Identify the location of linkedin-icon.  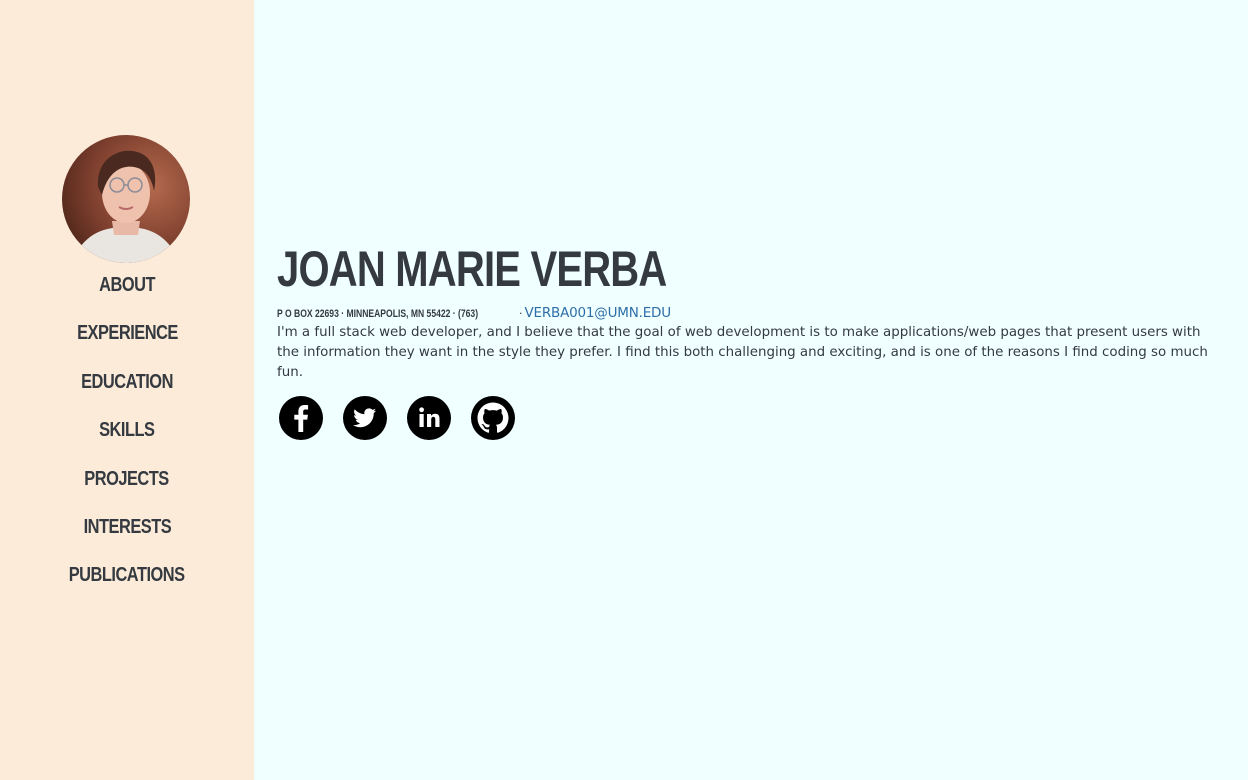
(429, 418).